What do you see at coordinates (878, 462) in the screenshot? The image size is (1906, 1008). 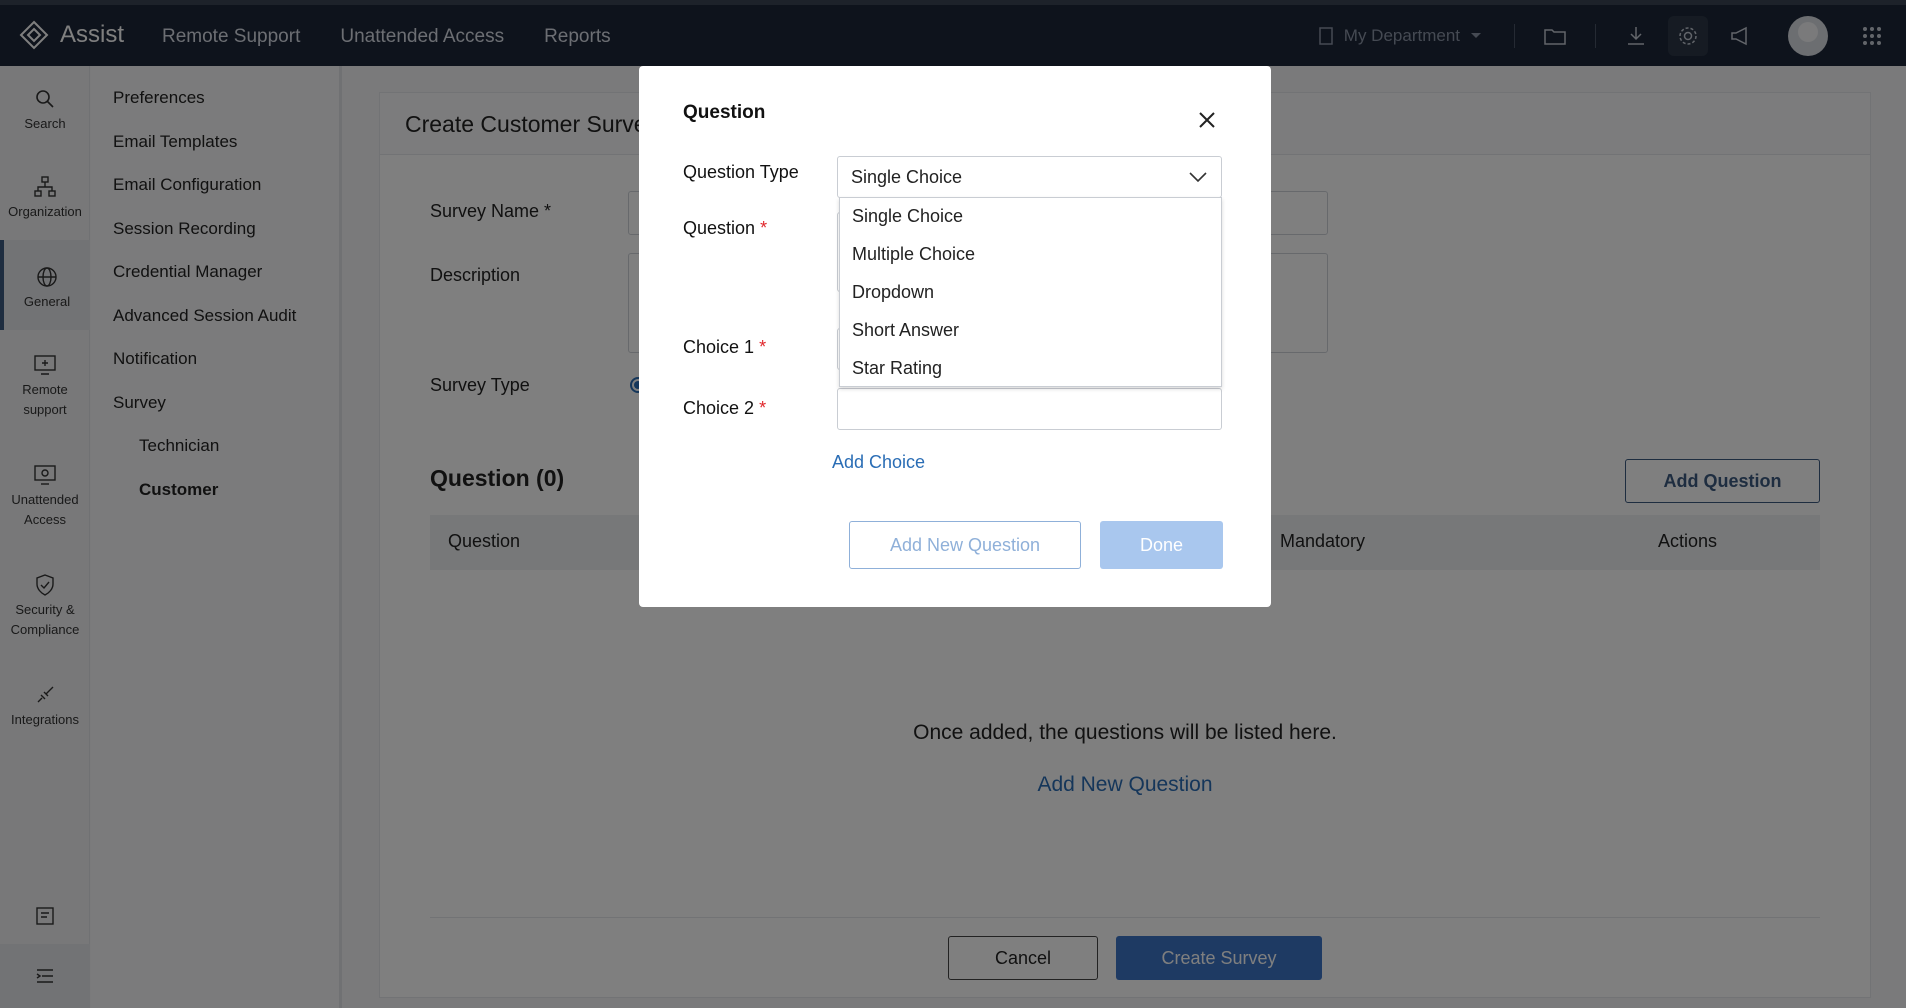 I see `add-choice-link: Add Choice` at bounding box center [878, 462].